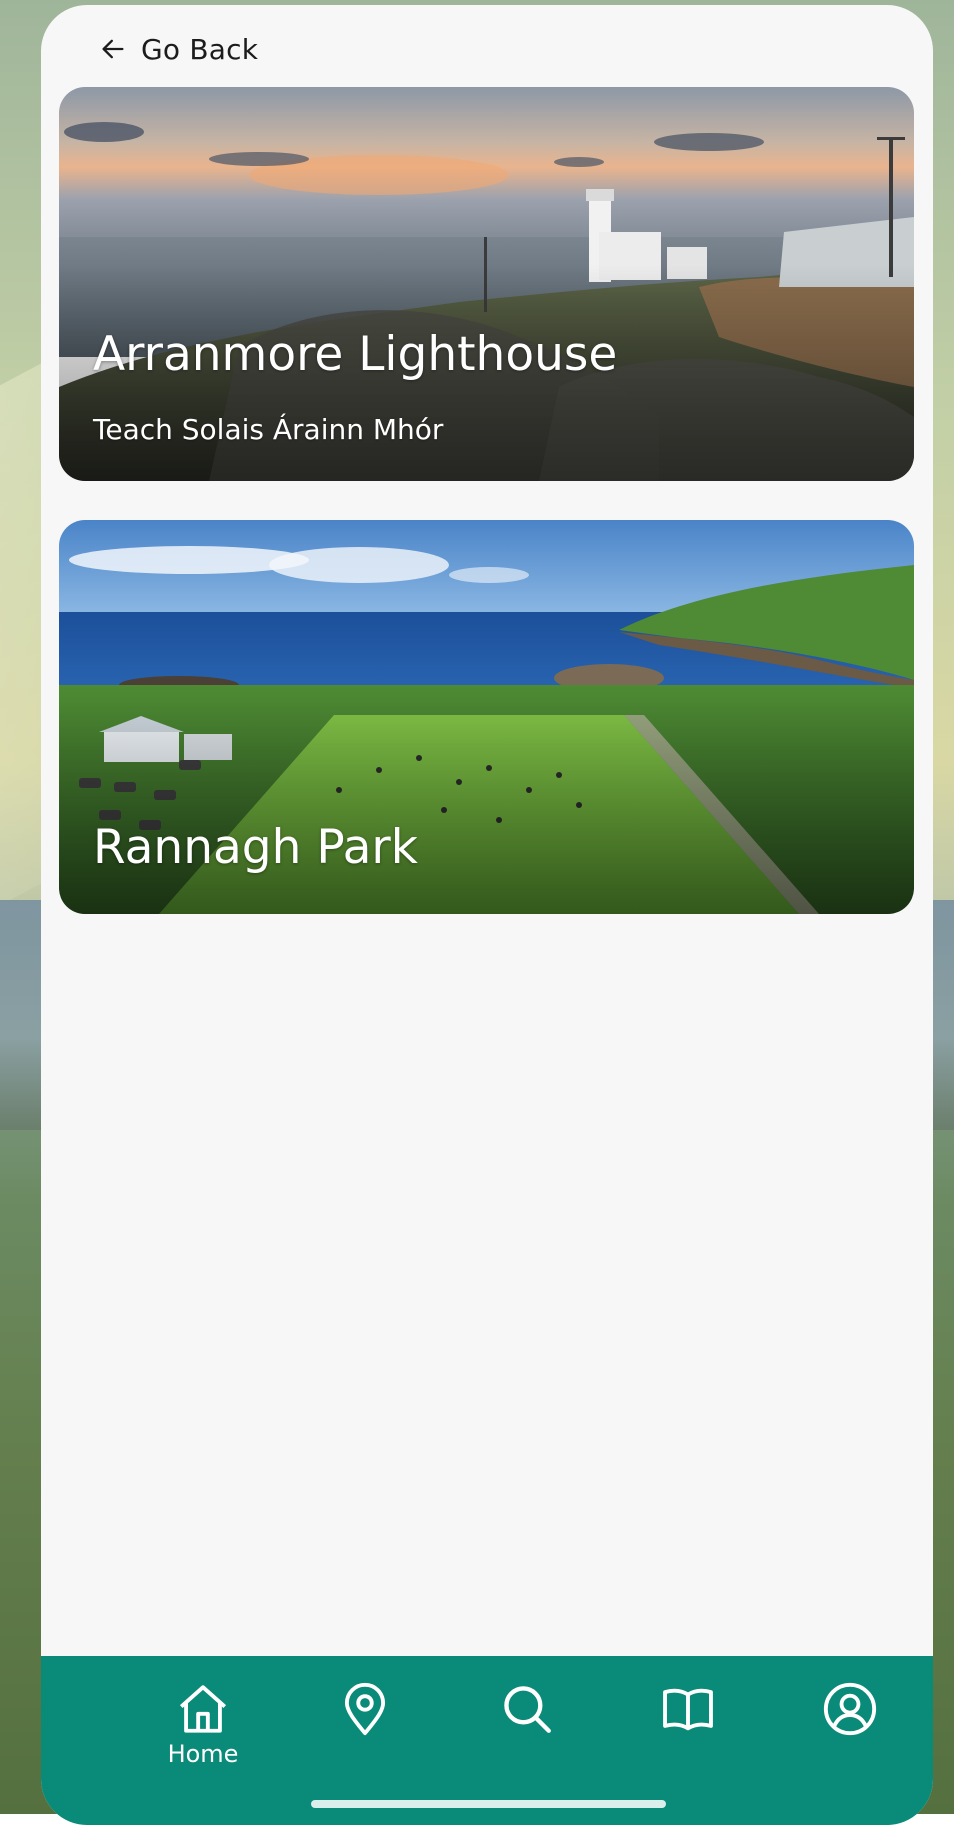 This screenshot has height=1825, width=954. What do you see at coordinates (365, 1709) in the screenshot?
I see `map-pin-icon` at bounding box center [365, 1709].